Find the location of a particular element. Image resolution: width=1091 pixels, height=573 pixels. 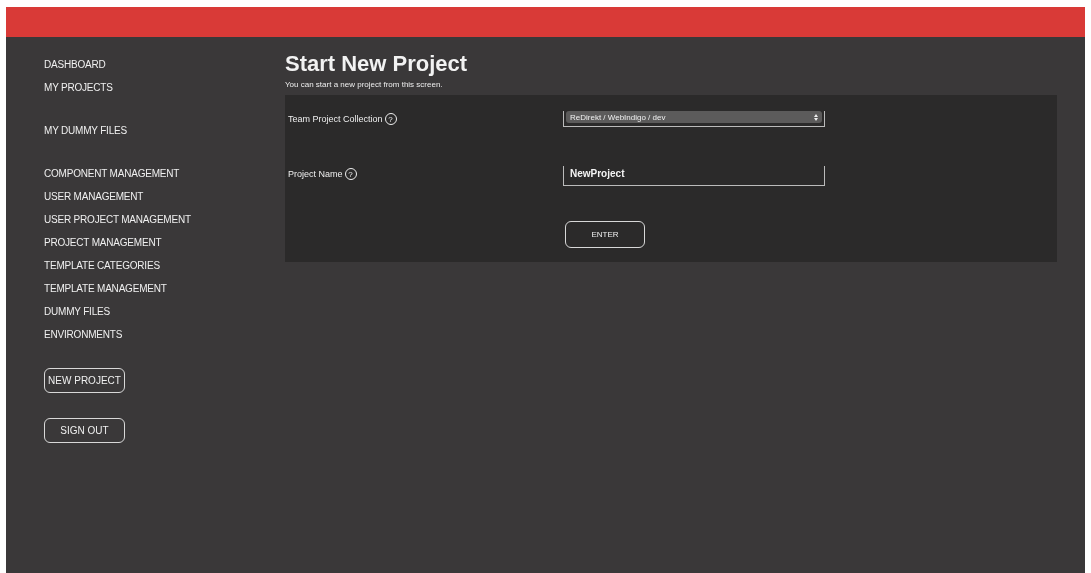

nav-link: USER MANAGEMENT is located at coordinates (94, 196).